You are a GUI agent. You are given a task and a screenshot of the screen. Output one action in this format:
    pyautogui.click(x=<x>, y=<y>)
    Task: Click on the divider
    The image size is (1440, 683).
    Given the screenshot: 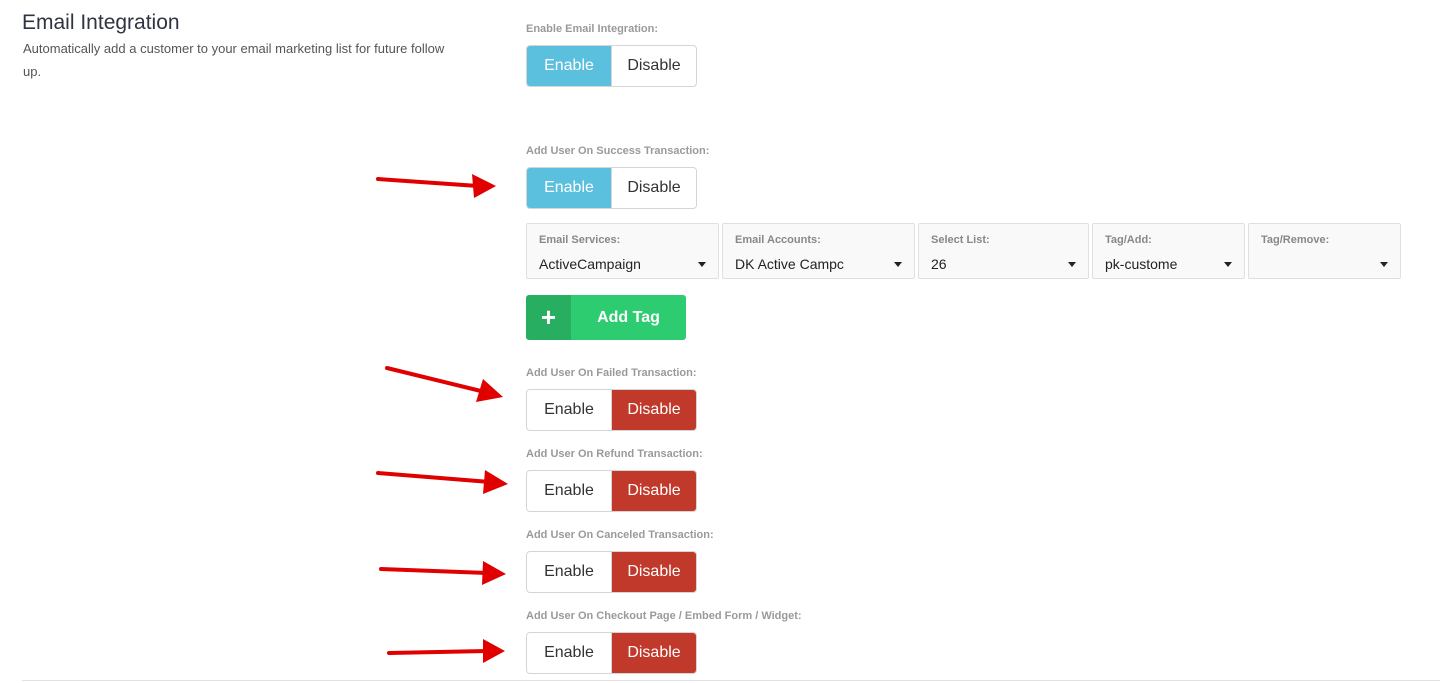 What is the action you would take?
    pyautogui.click(x=731, y=680)
    